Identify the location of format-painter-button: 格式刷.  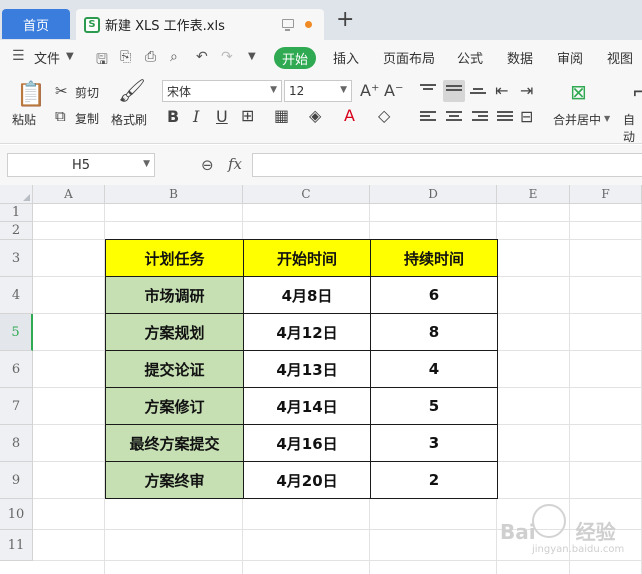
(129, 119).